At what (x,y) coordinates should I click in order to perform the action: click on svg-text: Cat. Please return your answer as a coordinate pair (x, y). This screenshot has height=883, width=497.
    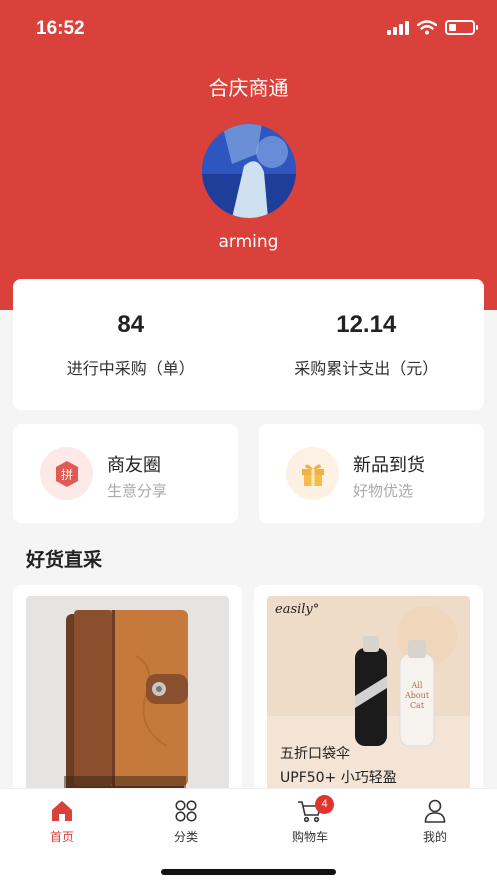
    Looking at the image, I should click on (417, 705).